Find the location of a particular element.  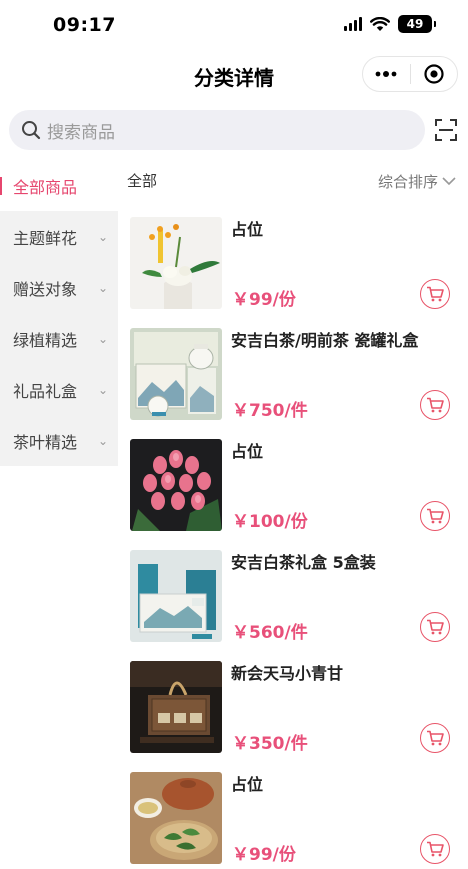

product-name: 安吉白茶/明前茶 瓷罐礼盒 is located at coordinates (325, 340).